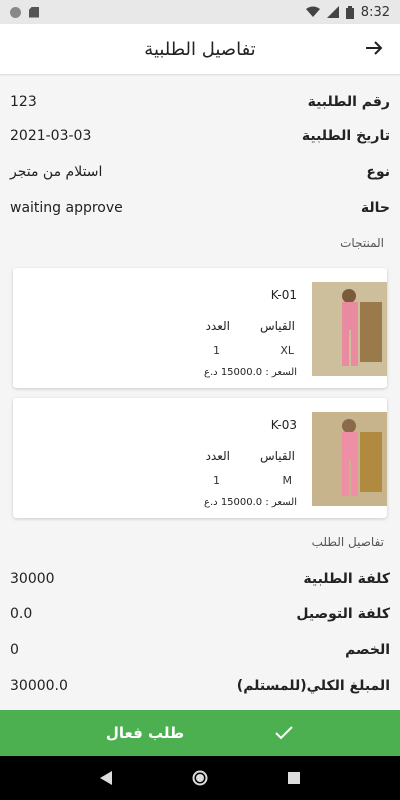  I want to click on back-button, so click(374, 48).